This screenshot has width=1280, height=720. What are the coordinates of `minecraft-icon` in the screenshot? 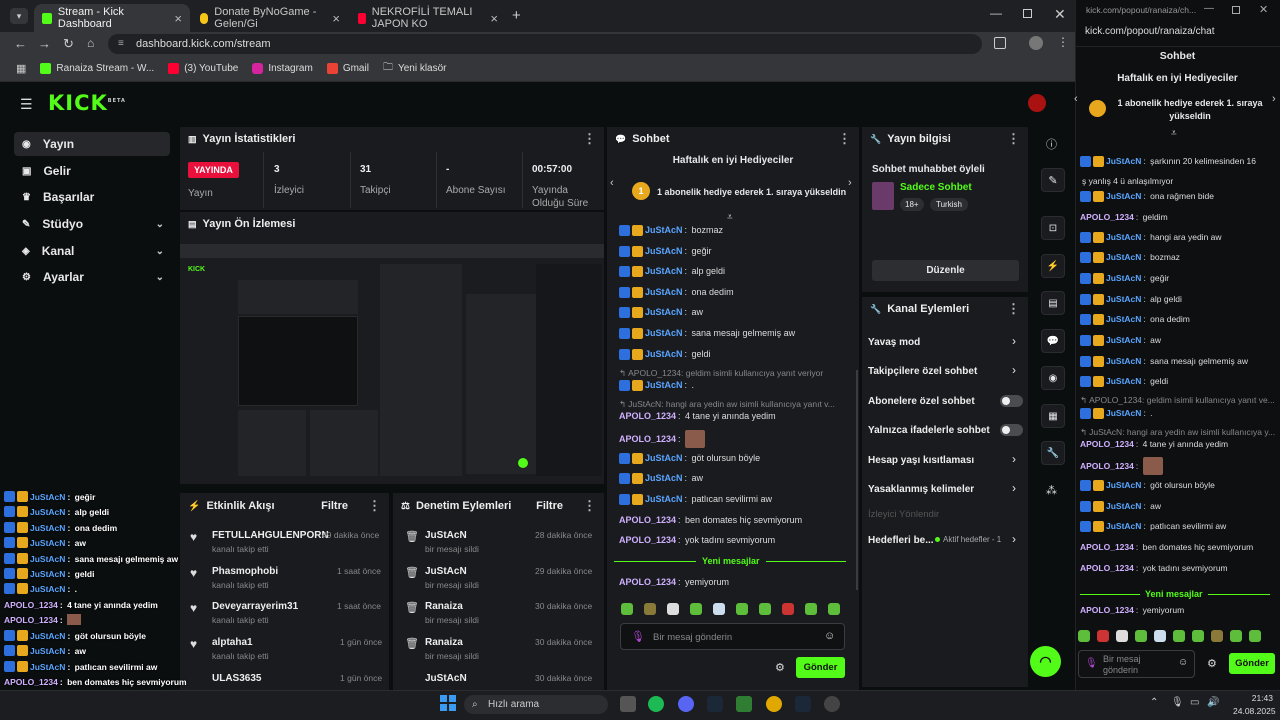 It's located at (744, 704).